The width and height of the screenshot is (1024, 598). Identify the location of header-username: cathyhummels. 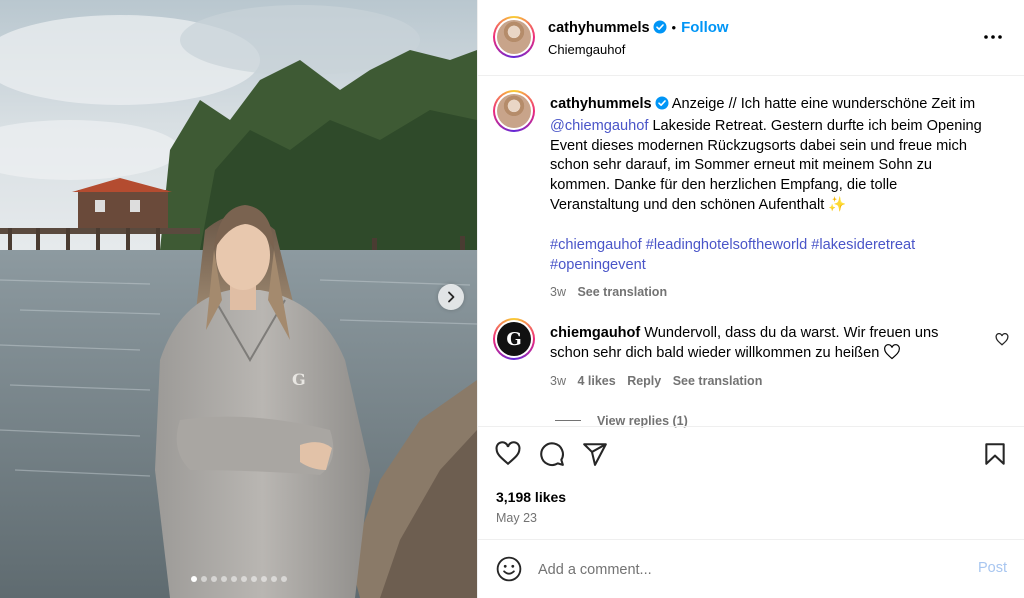
(599, 28).